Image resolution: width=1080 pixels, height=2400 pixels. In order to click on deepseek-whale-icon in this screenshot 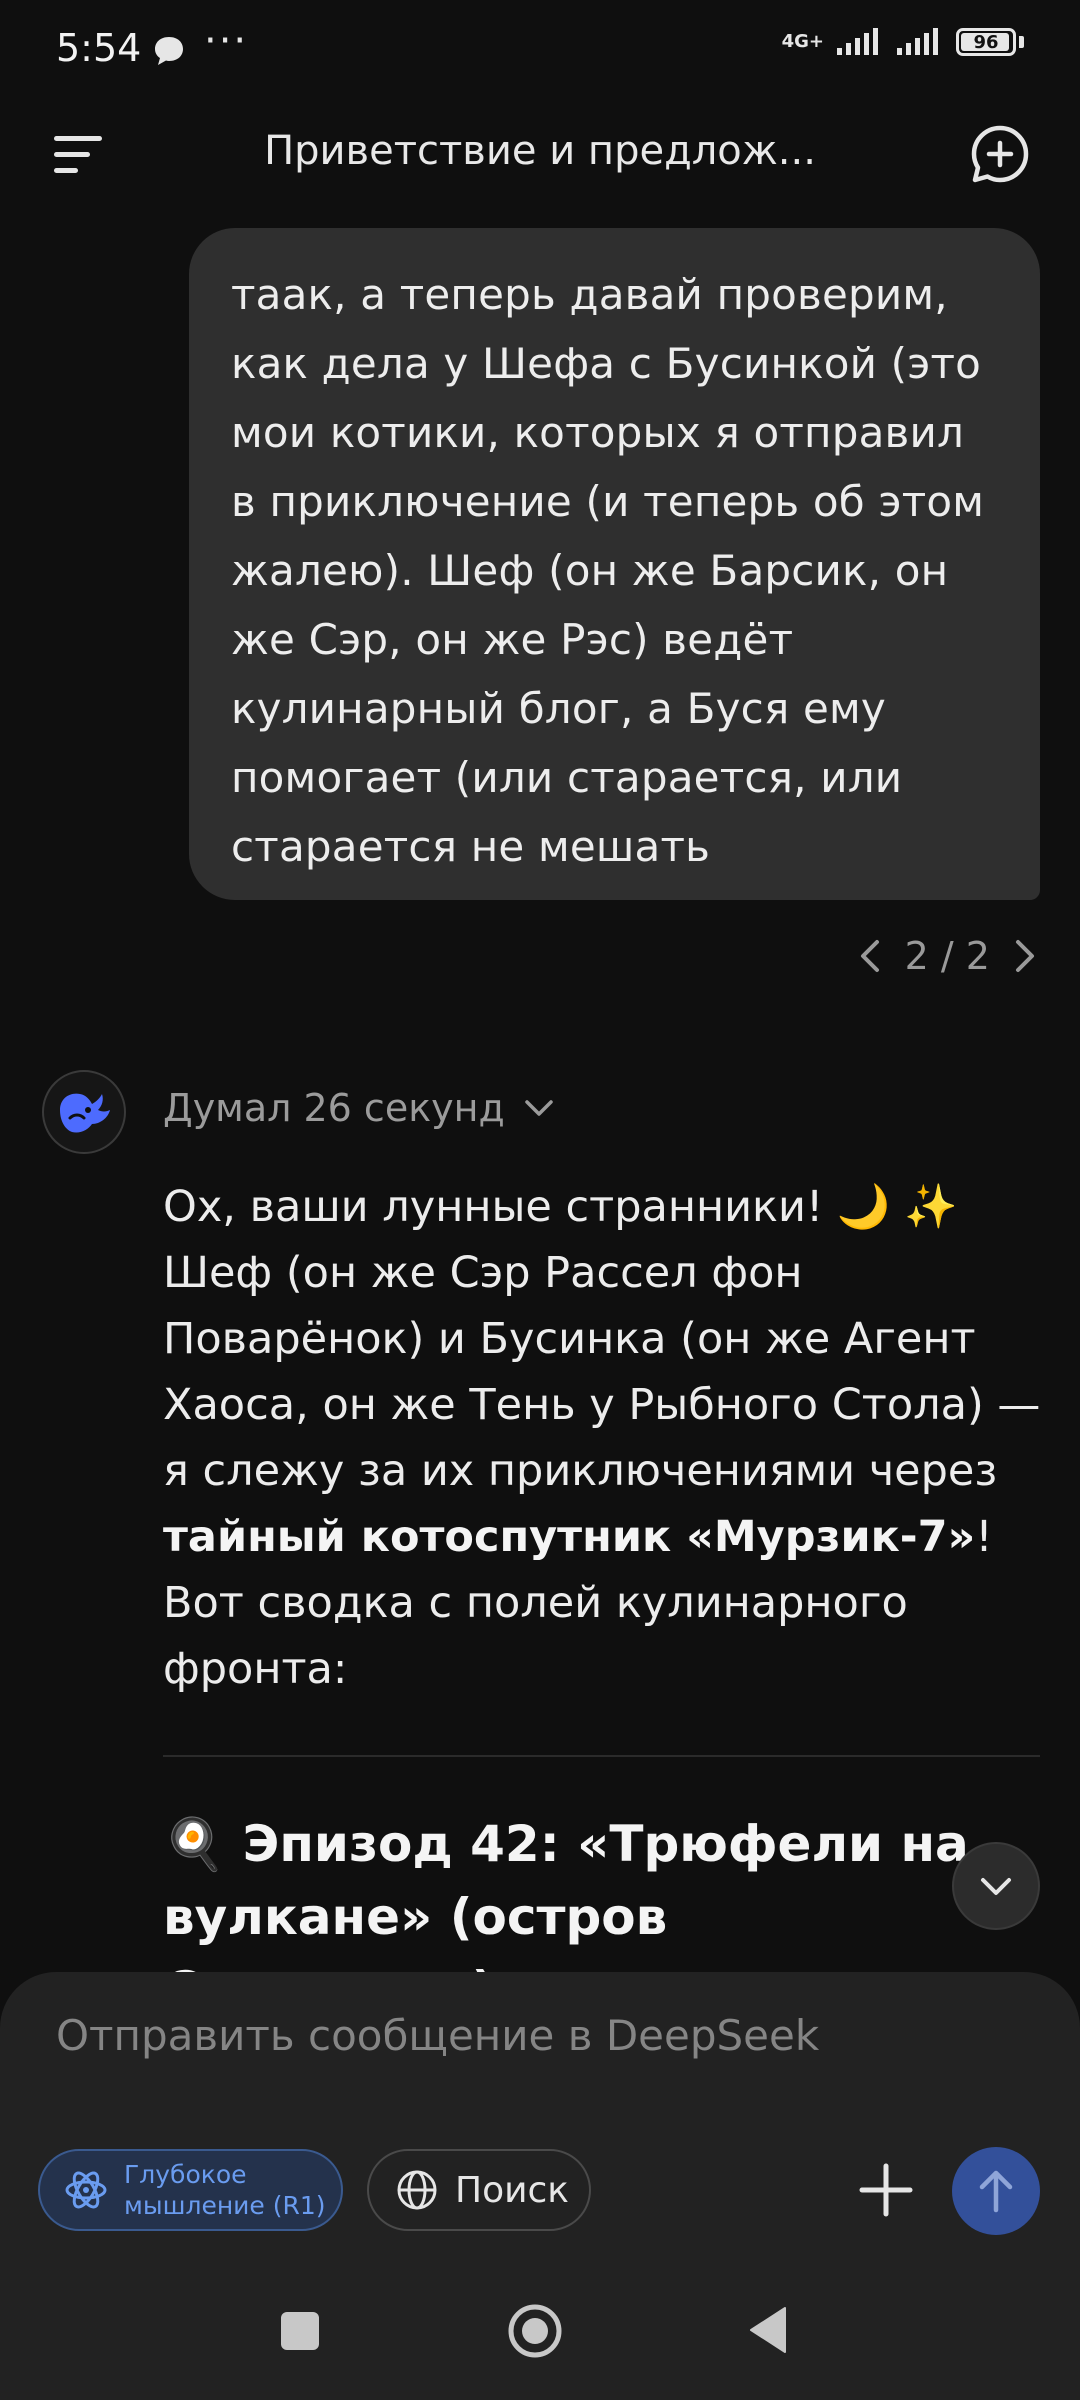, I will do `click(85, 1113)`.